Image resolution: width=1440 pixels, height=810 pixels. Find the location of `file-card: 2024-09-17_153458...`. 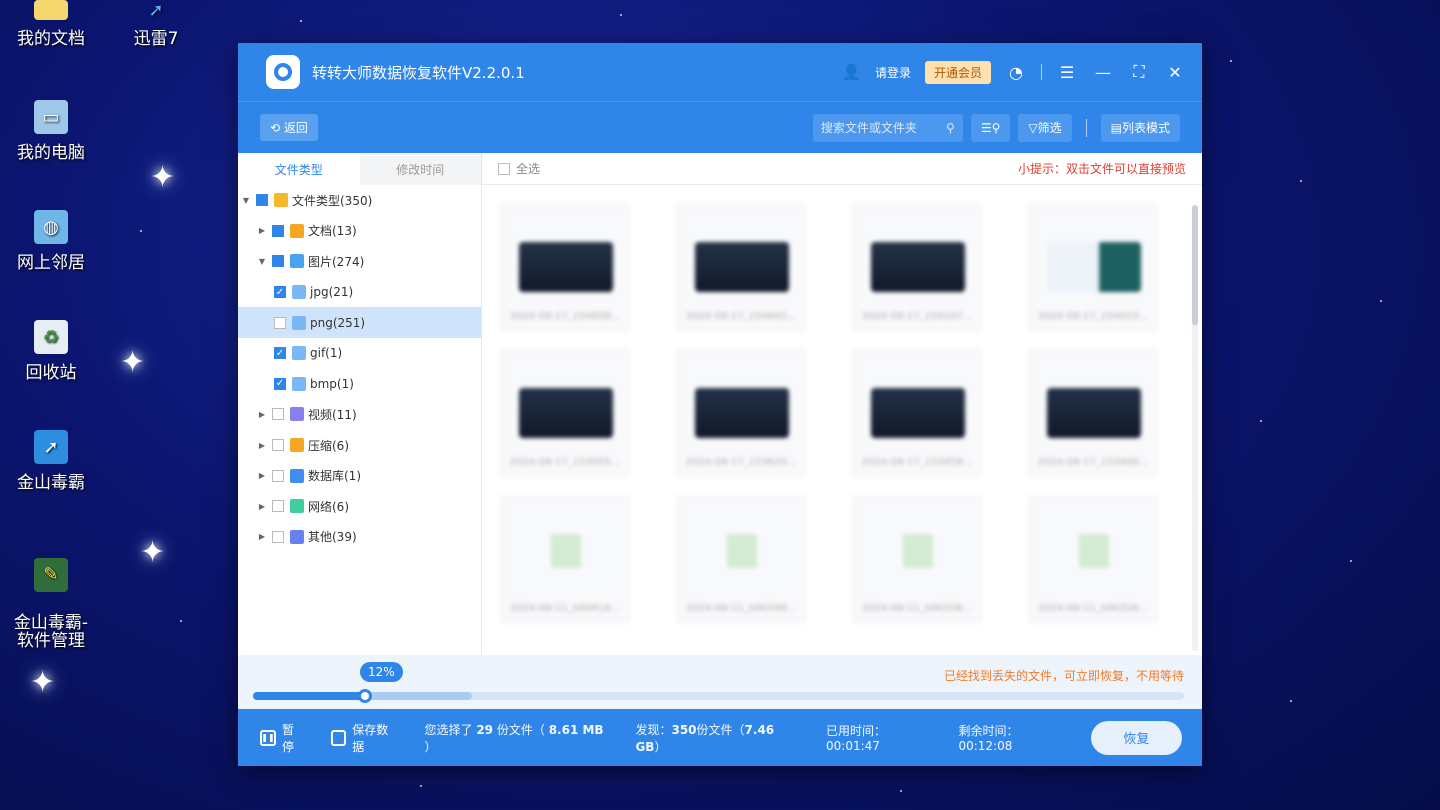

file-card: 2024-09-17_153458... is located at coordinates (917, 413).